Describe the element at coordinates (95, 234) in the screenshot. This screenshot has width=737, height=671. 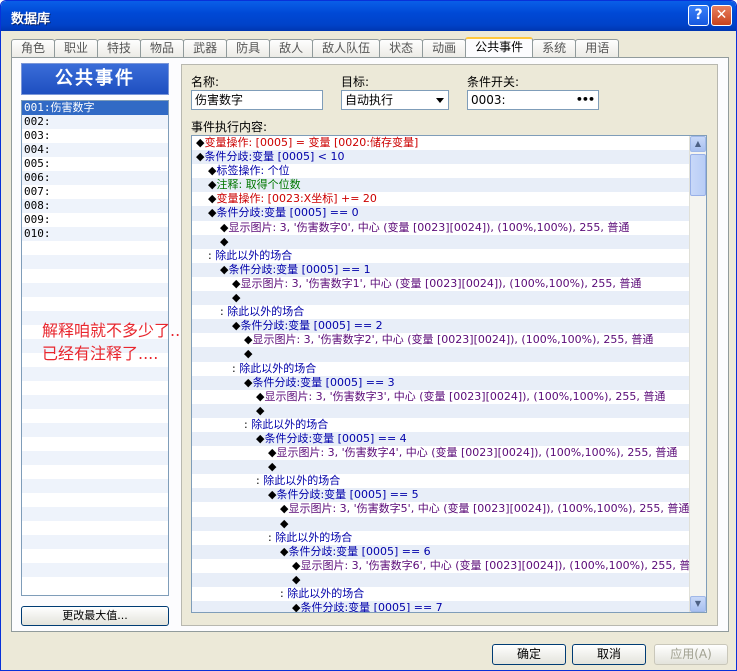
I see `list-item: 010:` at that location.